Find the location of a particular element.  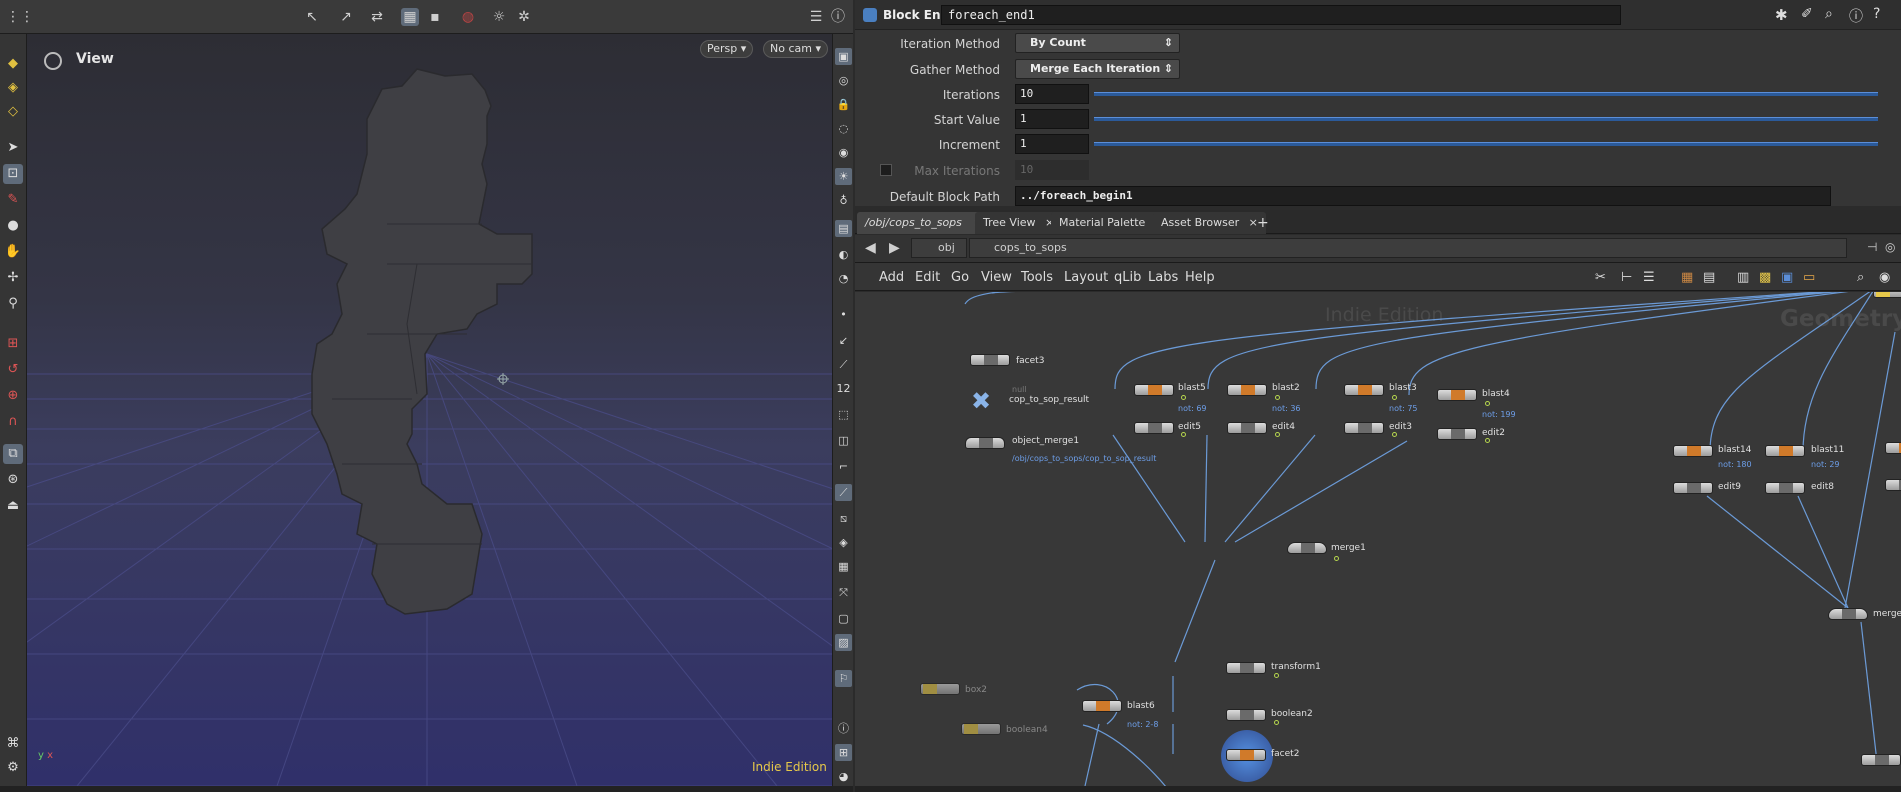

visibility-icon: ◎ is located at coordinates (843, 80).